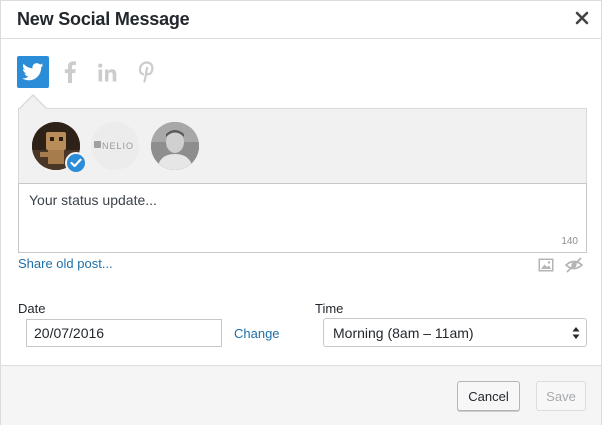 This screenshot has width=602, height=425. What do you see at coordinates (329, 308) in the screenshot?
I see `time-label: Time` at bounding box center [329, 308].